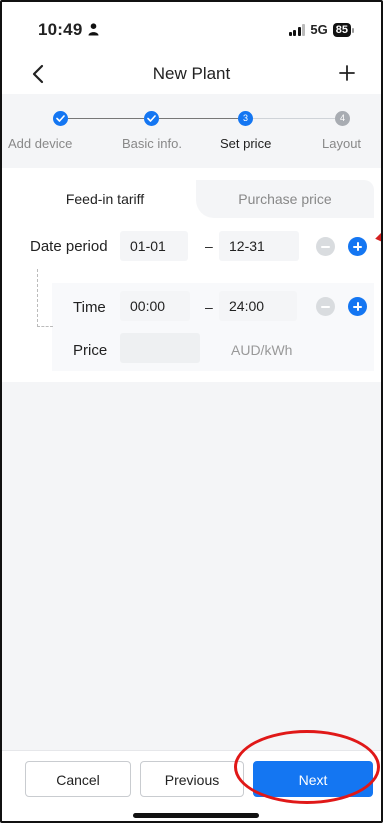 This screenshot has height=823, width=383. What do you see at coordinates (196, 815) in the screenshot?
I see `home-indicator` at bounding box center [196, 815].